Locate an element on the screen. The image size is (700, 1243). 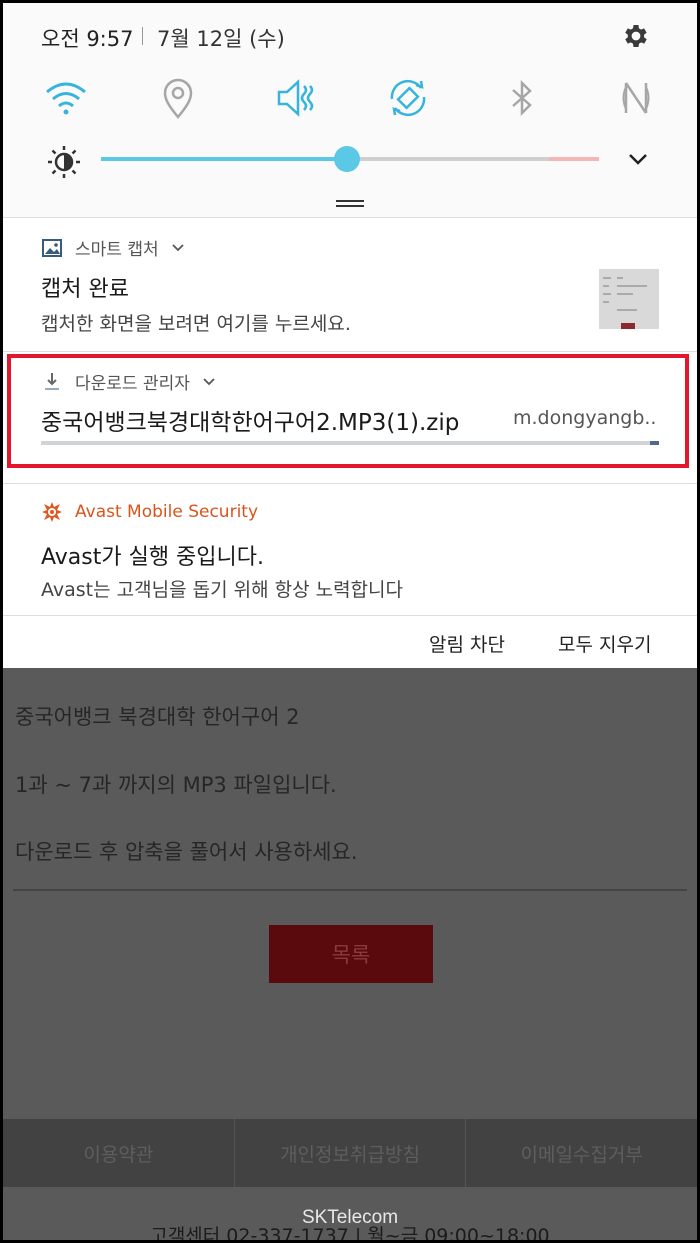
avast-body: Avast는 고객님을 돕기 위해 항상 노력합니다 is located at coordinates (222, 590).